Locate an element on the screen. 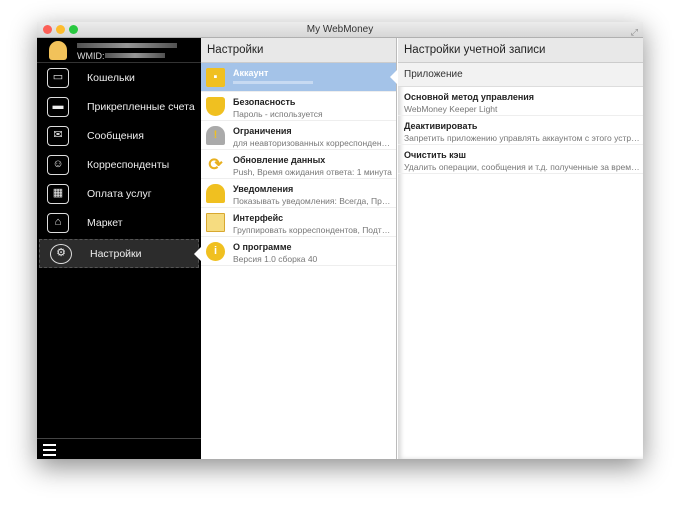 The height and width of the screenshot is (510, 680). item-subtitle: Пароль - используется is located at coordinates (278, 114).